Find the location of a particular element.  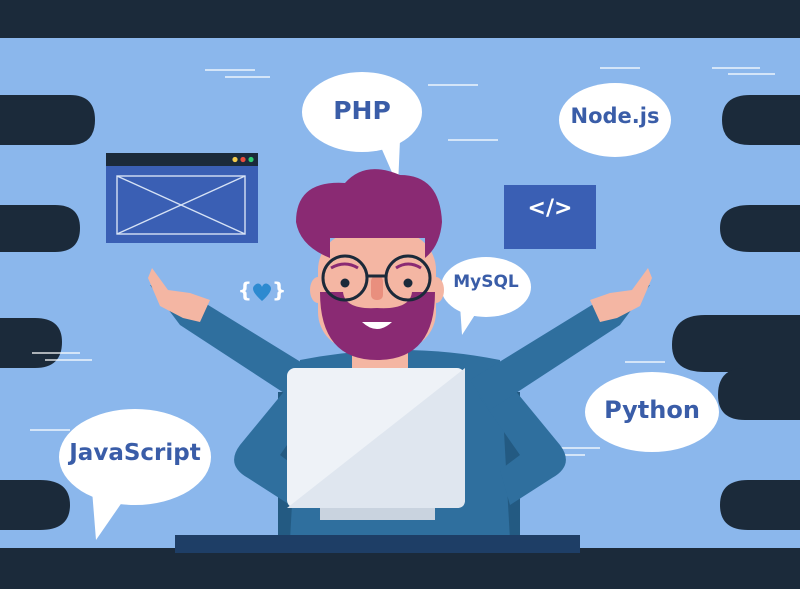

heart-code-close-brace: } is located at coordinates (279, 290).